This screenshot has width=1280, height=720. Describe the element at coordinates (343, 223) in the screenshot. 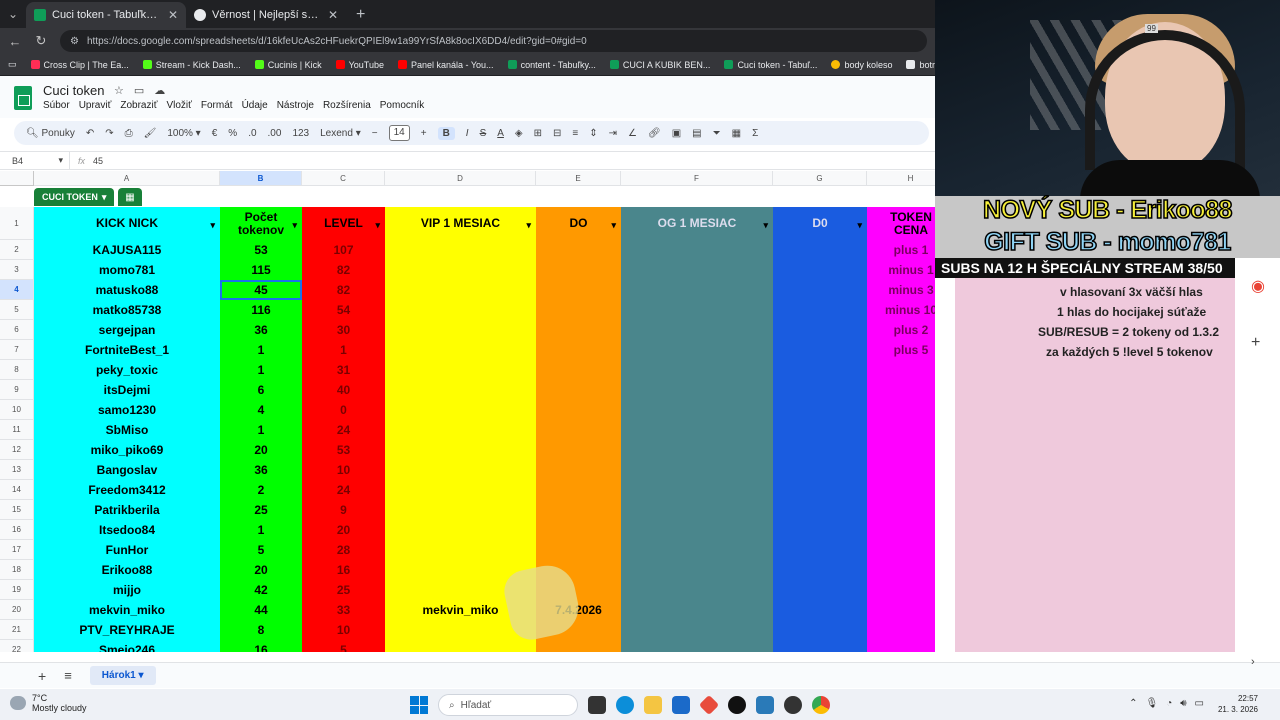

I see `header-level: LEVEL ▾` at that location.